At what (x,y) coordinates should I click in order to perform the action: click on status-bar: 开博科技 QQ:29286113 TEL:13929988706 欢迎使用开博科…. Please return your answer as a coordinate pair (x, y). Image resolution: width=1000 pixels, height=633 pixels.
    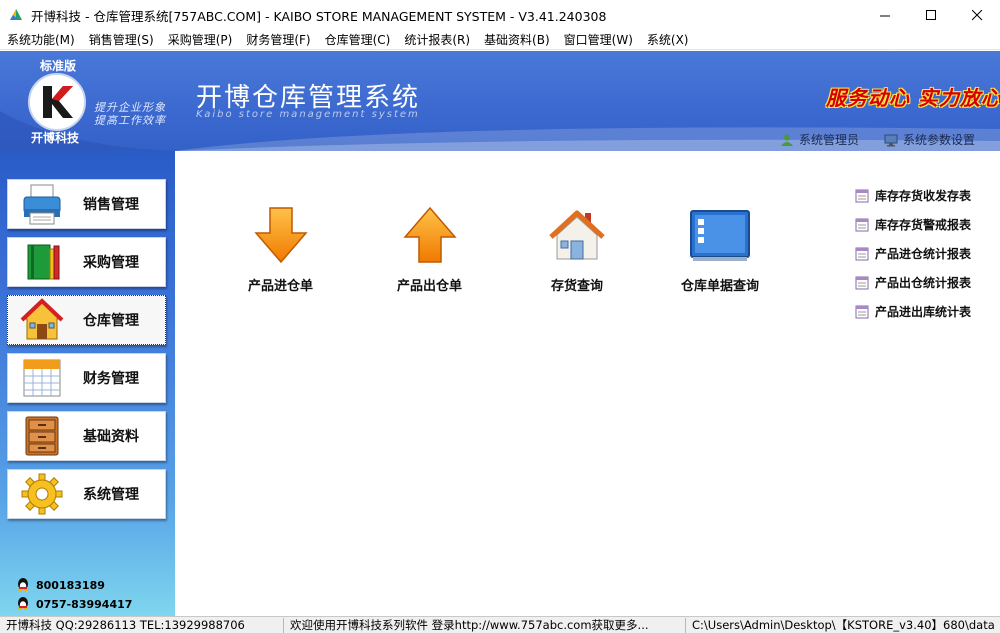
    Looking at the image, I should click on (500, 624).